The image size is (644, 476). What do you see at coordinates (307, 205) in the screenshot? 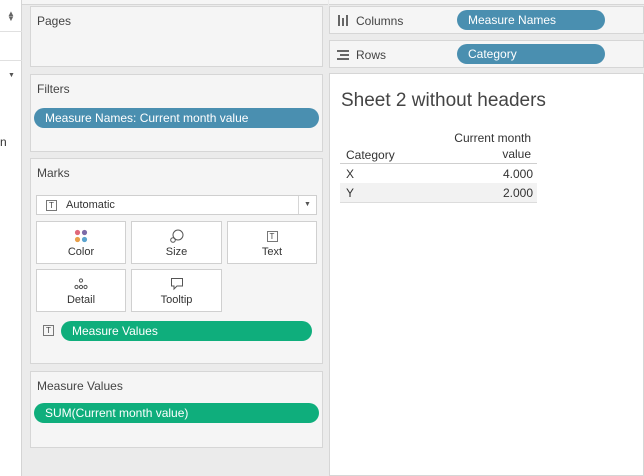
I see `chevron-down-icon: ▼` at bounding box center [307, 205].